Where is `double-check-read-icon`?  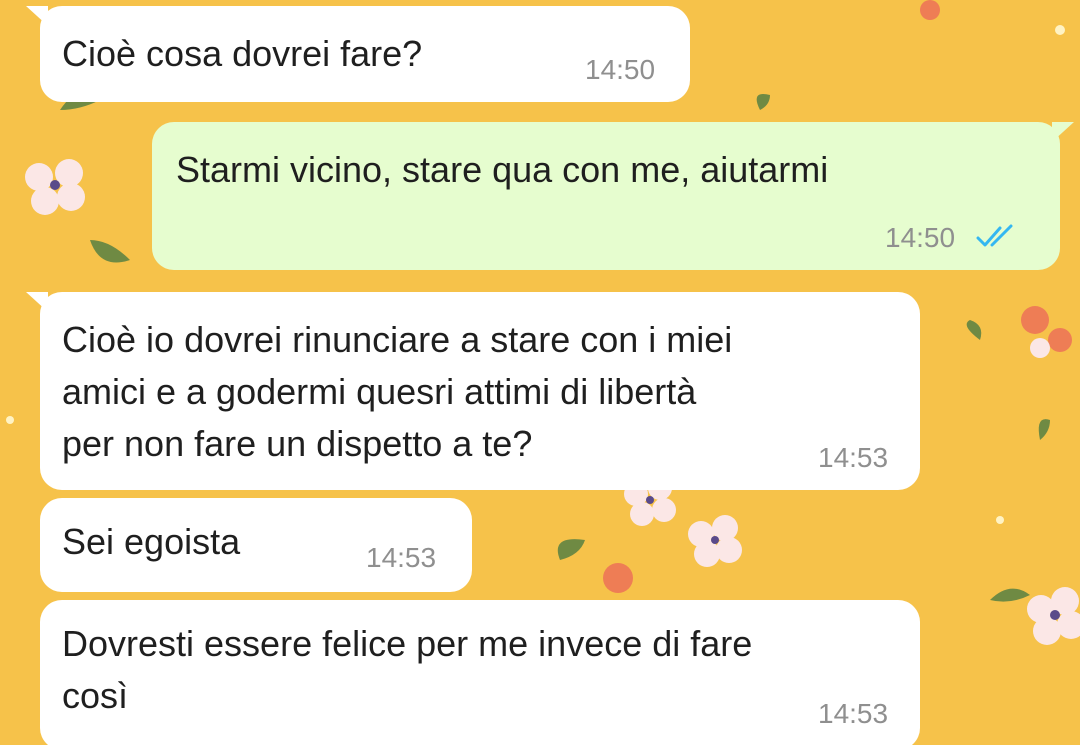 double-check-read-icon is located at coordinates (994, 235).